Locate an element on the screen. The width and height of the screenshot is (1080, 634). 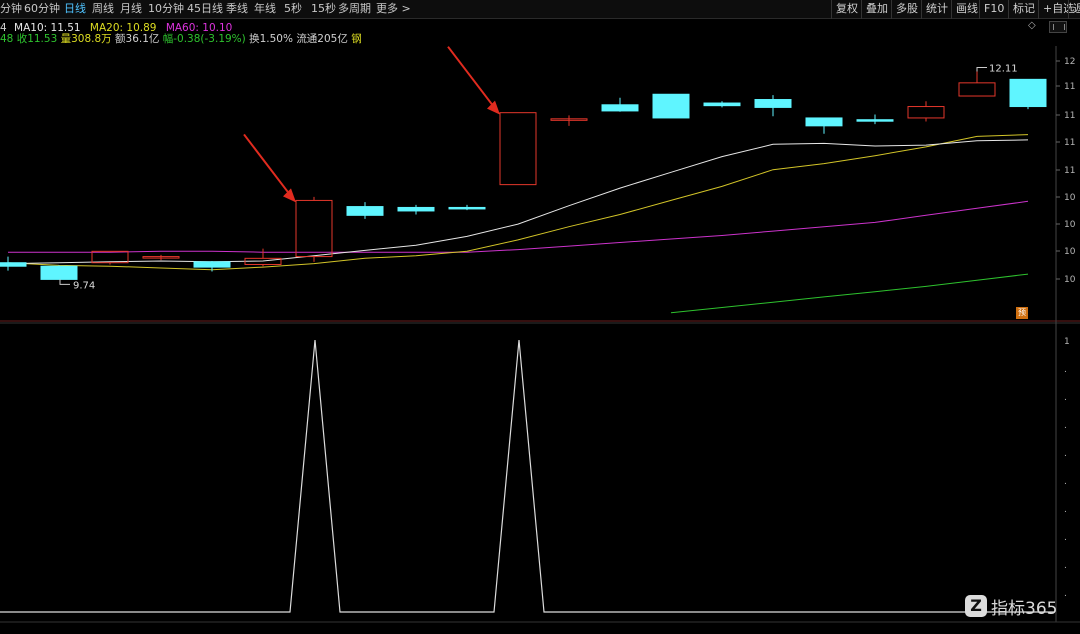
watermark-text: 指标365 is located at coordinates (1024, 608).